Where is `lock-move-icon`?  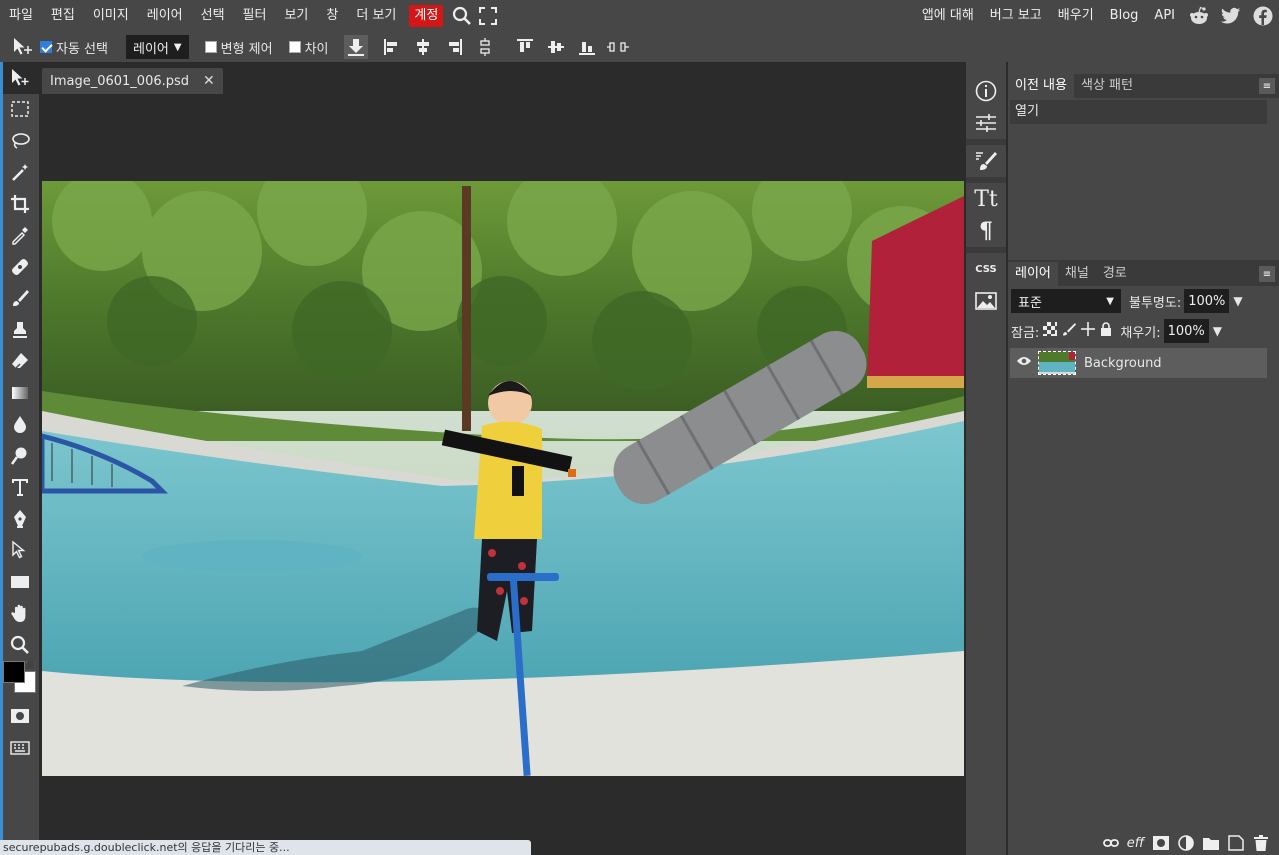 lock-move-icon is located at coordinates (1088, 331).